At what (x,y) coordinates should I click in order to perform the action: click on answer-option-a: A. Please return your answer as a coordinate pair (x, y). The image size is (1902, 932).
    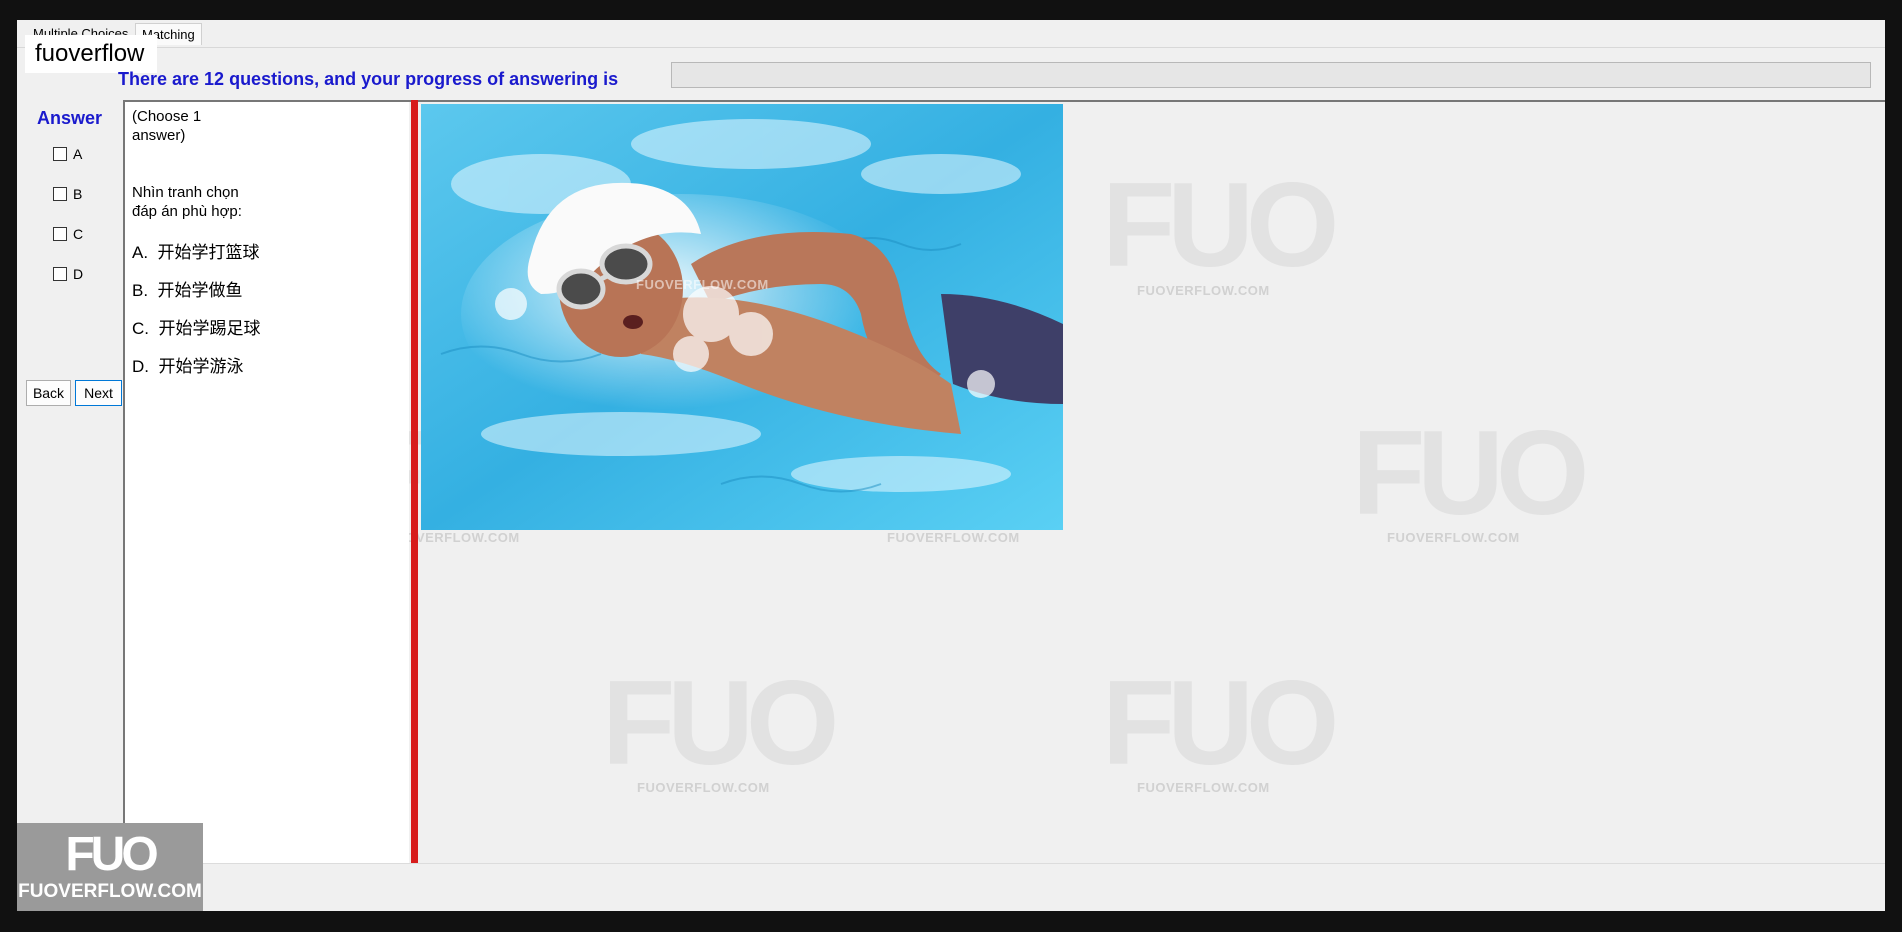
    Looking at the image, I should click on (67, 154).